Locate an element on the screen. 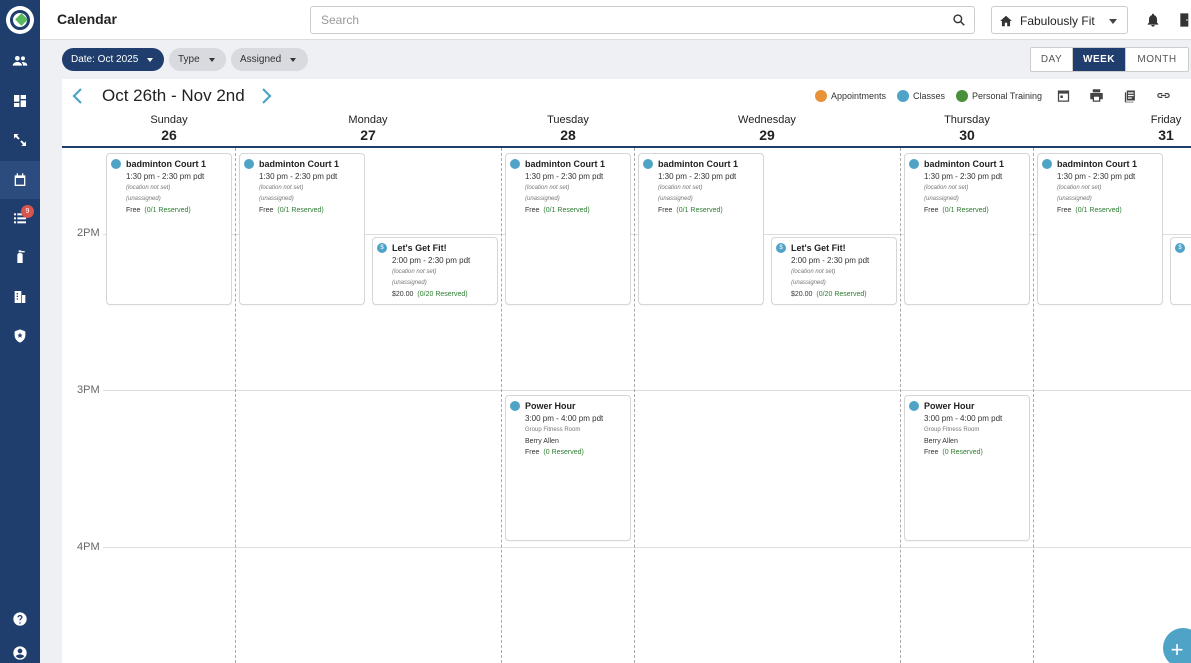 This screenshot has width=1191, height=663. prev-week-button is located at coordinates (78, 96).